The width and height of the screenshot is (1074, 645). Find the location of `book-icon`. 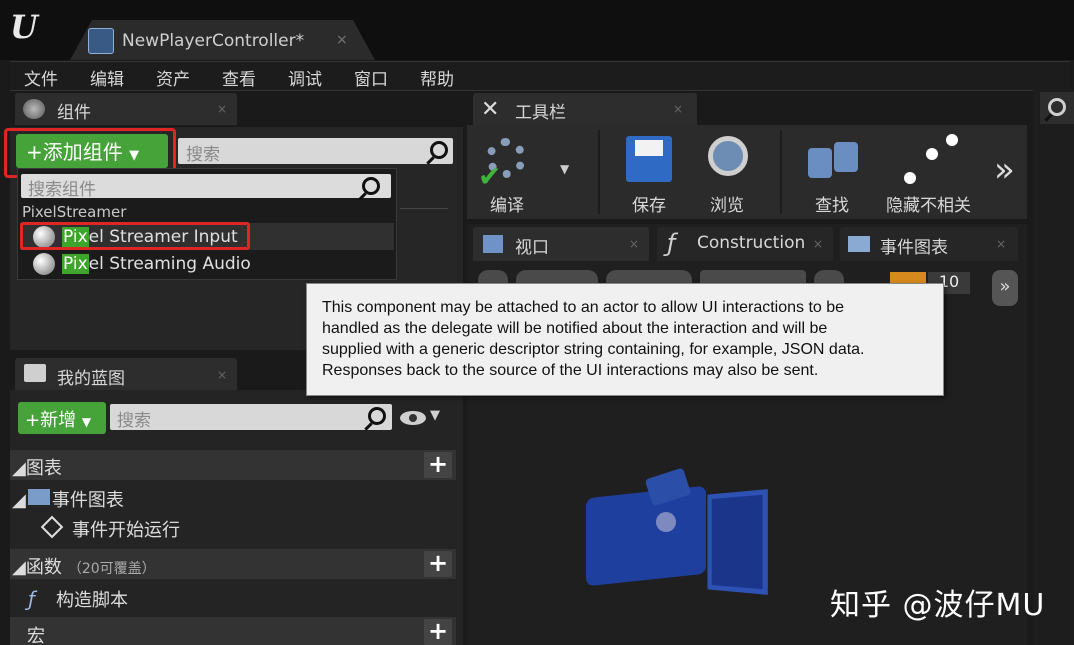

book-icon is located at coordinates (35, 373).